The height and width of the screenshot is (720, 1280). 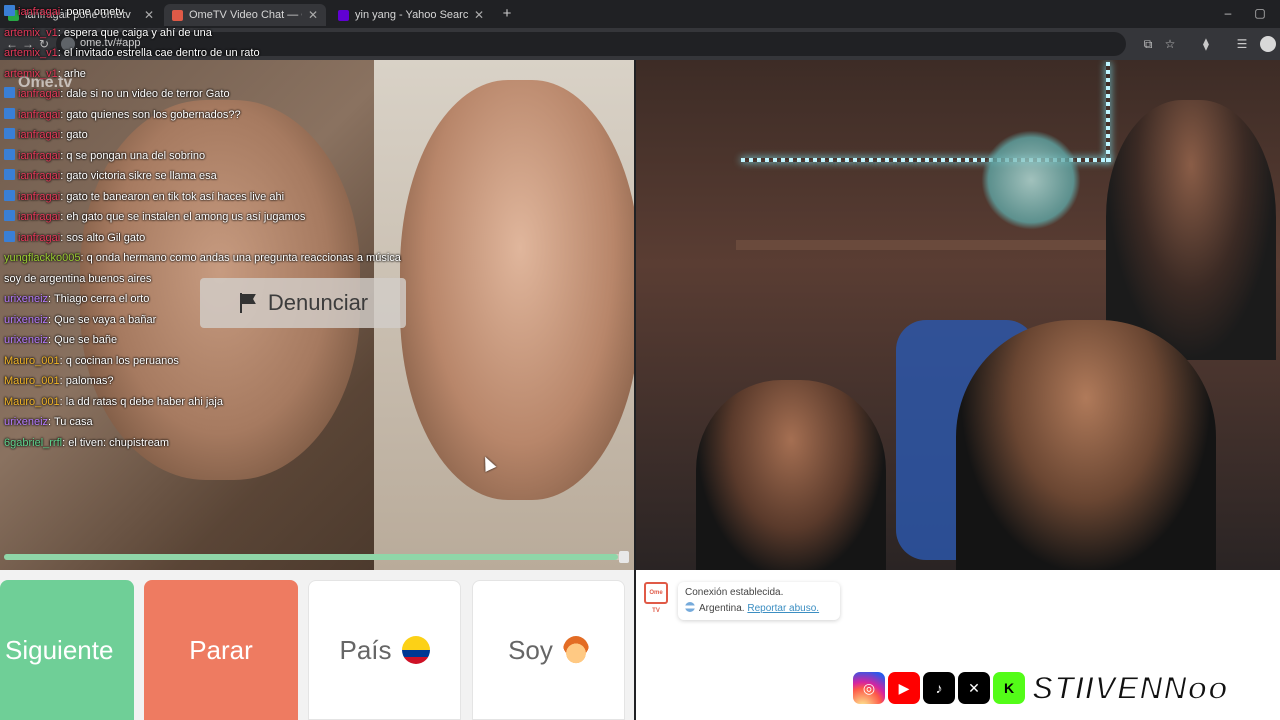 I want to click on chat-text: : gato, so click(x=74, y=135).